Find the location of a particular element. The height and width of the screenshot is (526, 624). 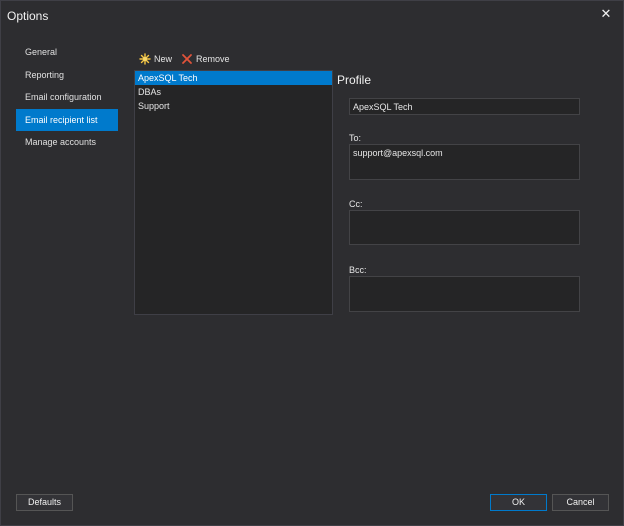

sidebar-item-email-configuration: Email configuration is located at coordinates (67, 97).